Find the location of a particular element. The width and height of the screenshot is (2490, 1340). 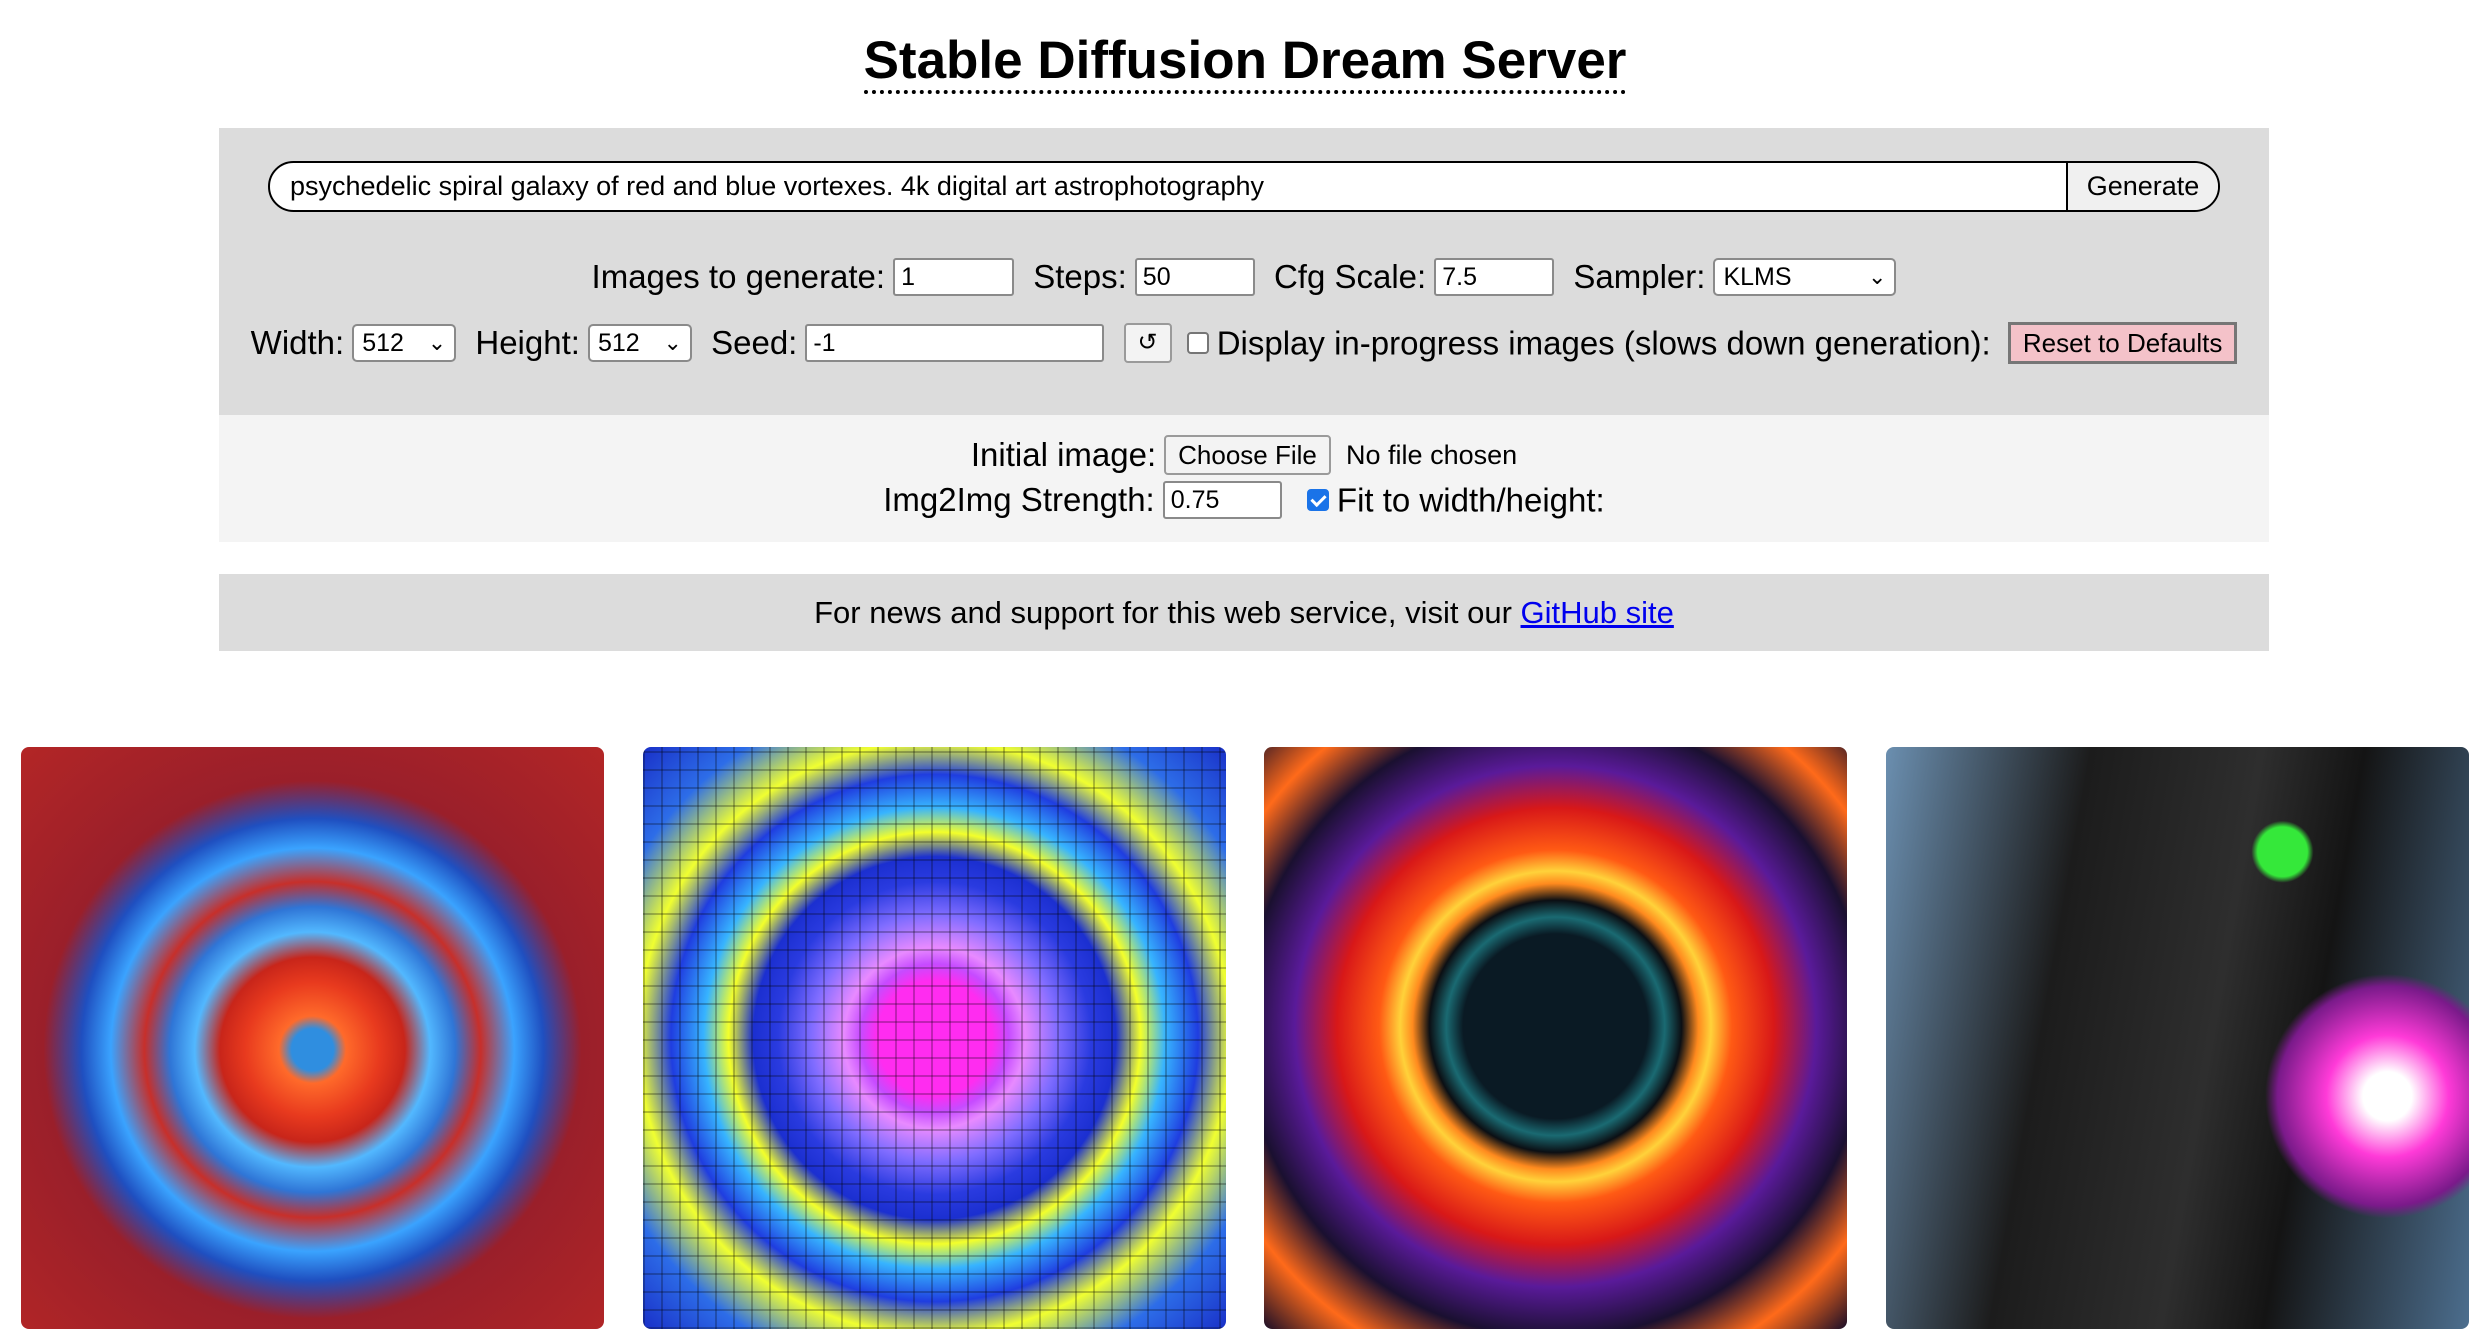

refresh-icon: ↺ is located at coordinates (1147, 343).